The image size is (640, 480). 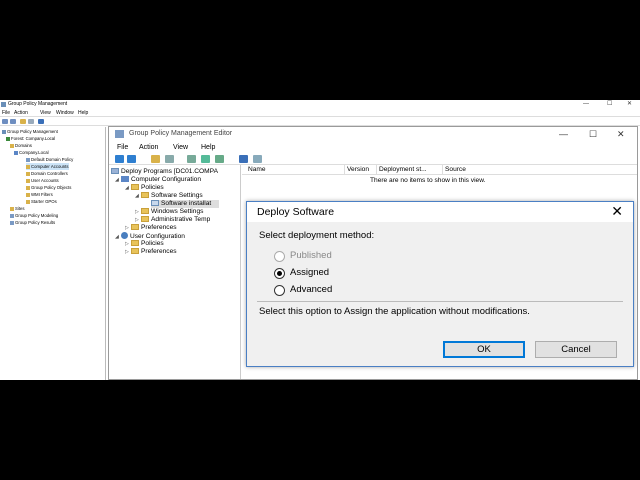 I want to click on outer-menu-view: View, so click(x=45, y=113).